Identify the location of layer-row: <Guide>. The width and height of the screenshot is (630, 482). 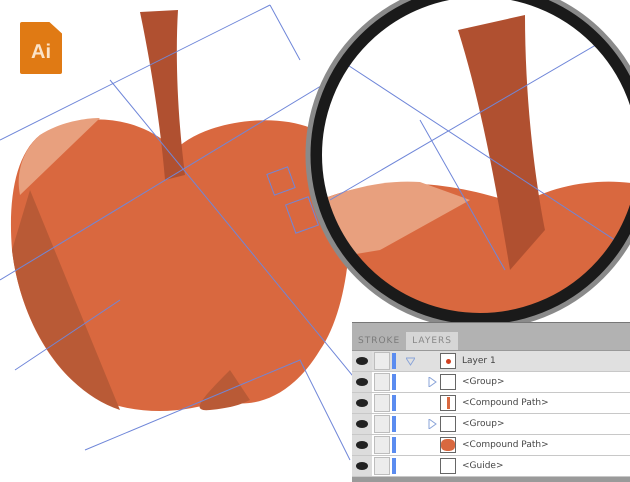
(491, 466).